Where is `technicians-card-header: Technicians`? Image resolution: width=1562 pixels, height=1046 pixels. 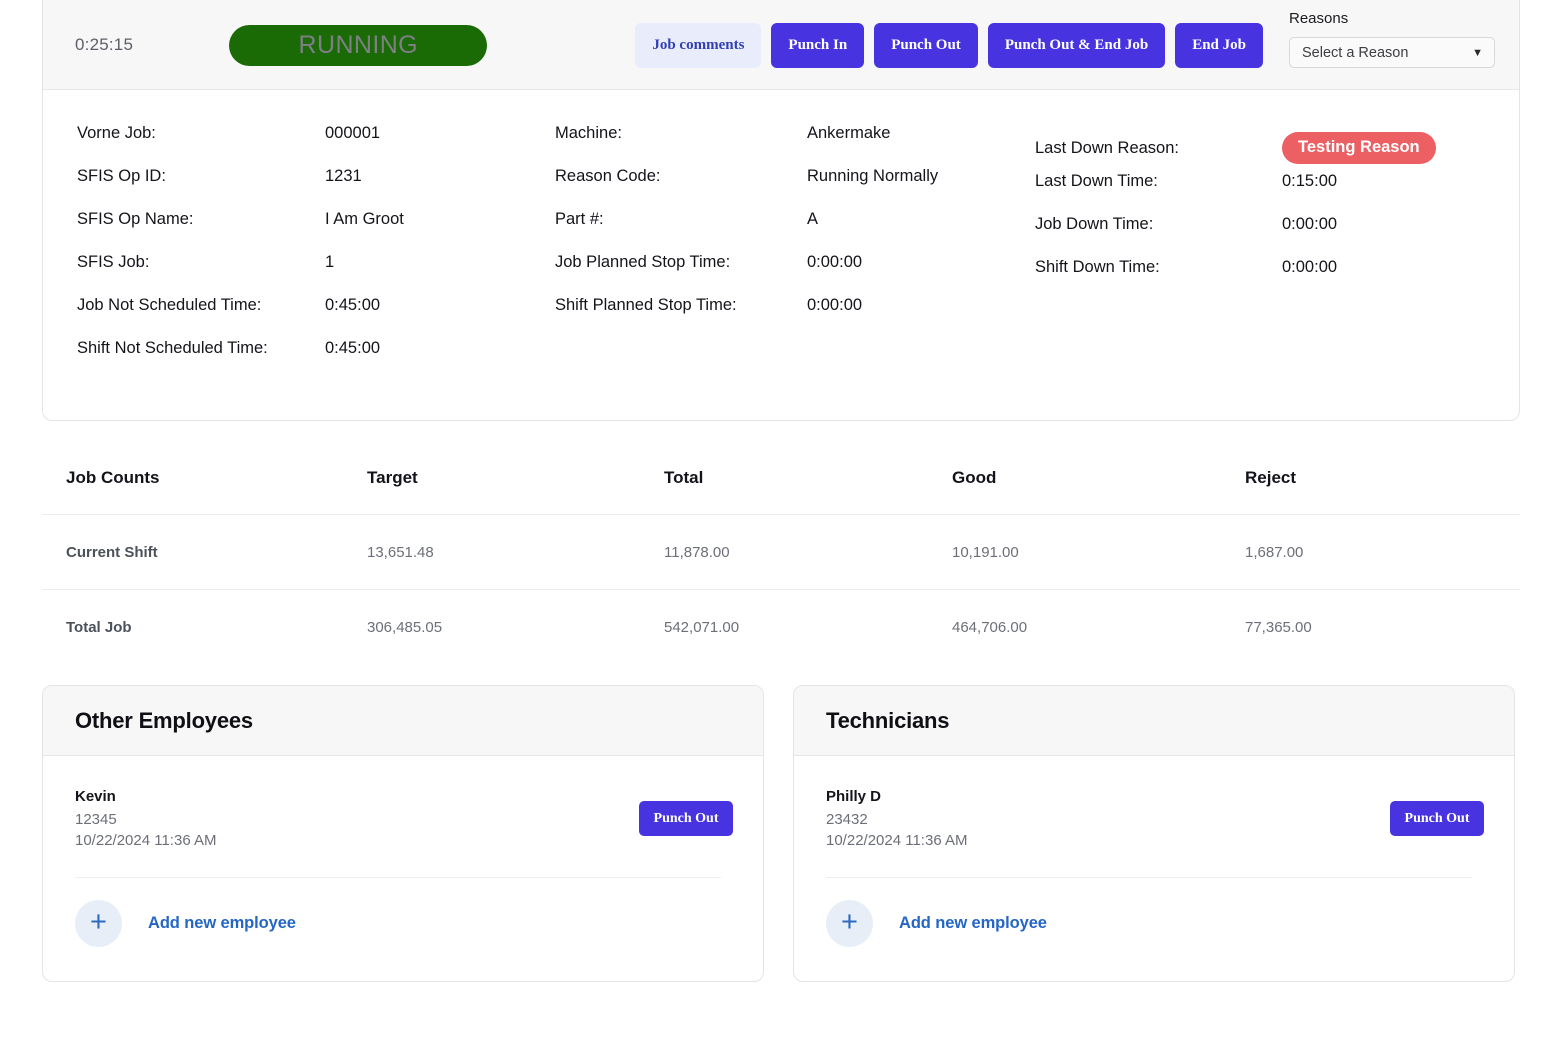
technicians-card-header: Technicians is located at coordinates (1154, 721).